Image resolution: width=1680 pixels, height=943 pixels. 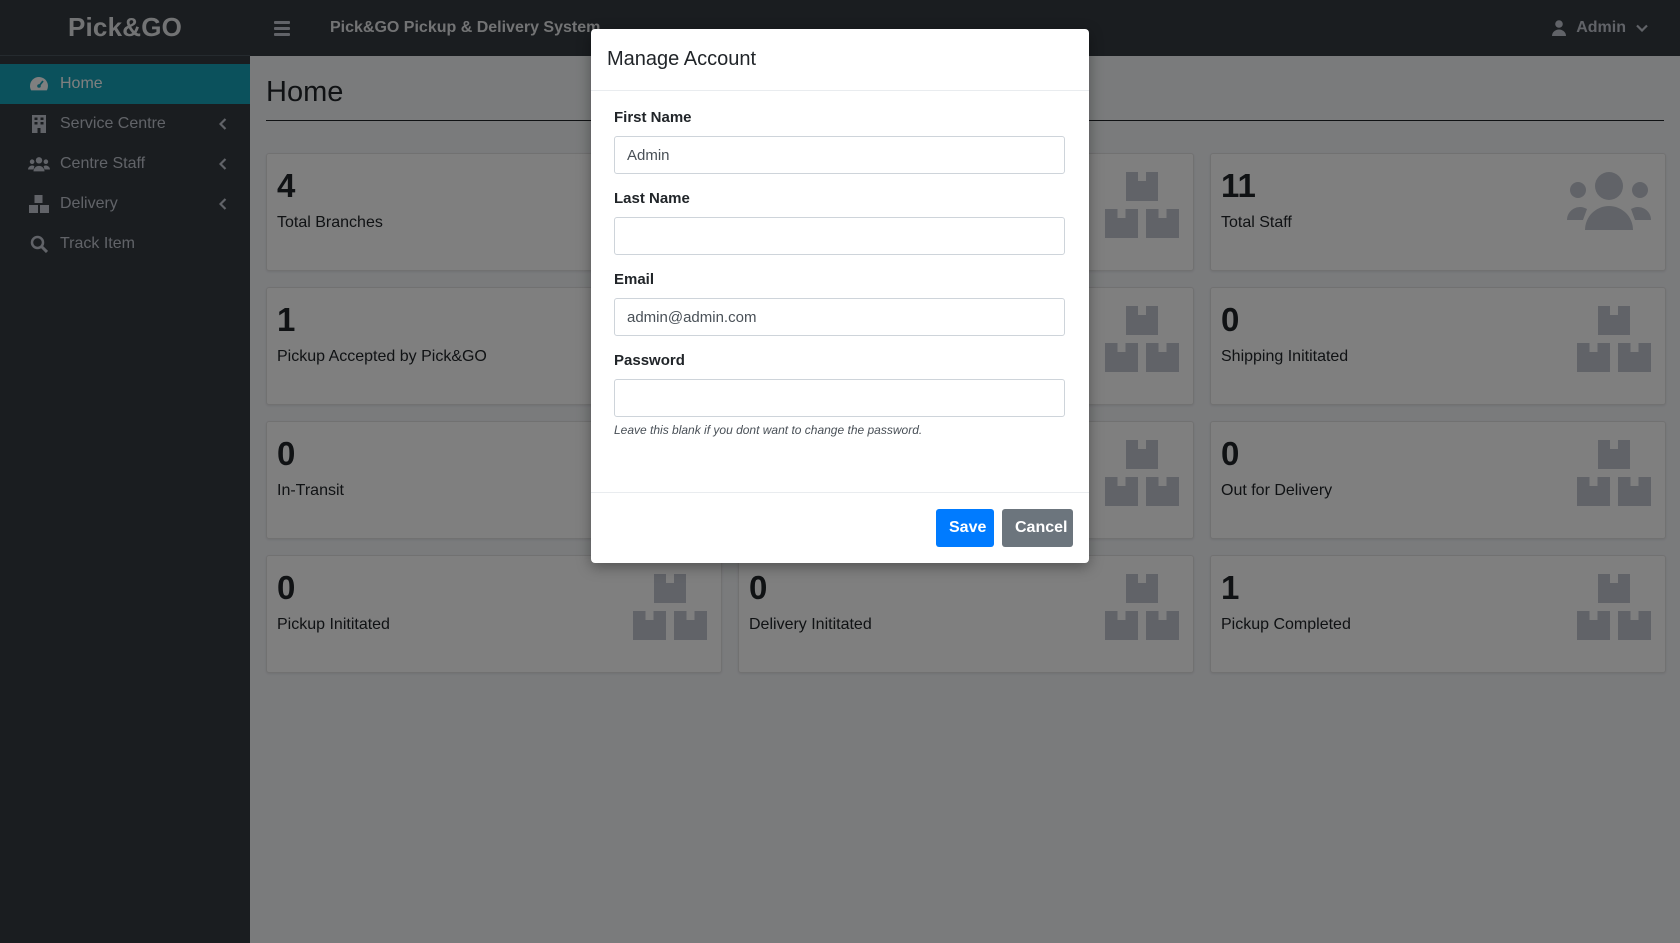 What do you see at coordinates (649, 360) in the screenshot?
I see `password-label: Password` at bounding box center [649, 360].